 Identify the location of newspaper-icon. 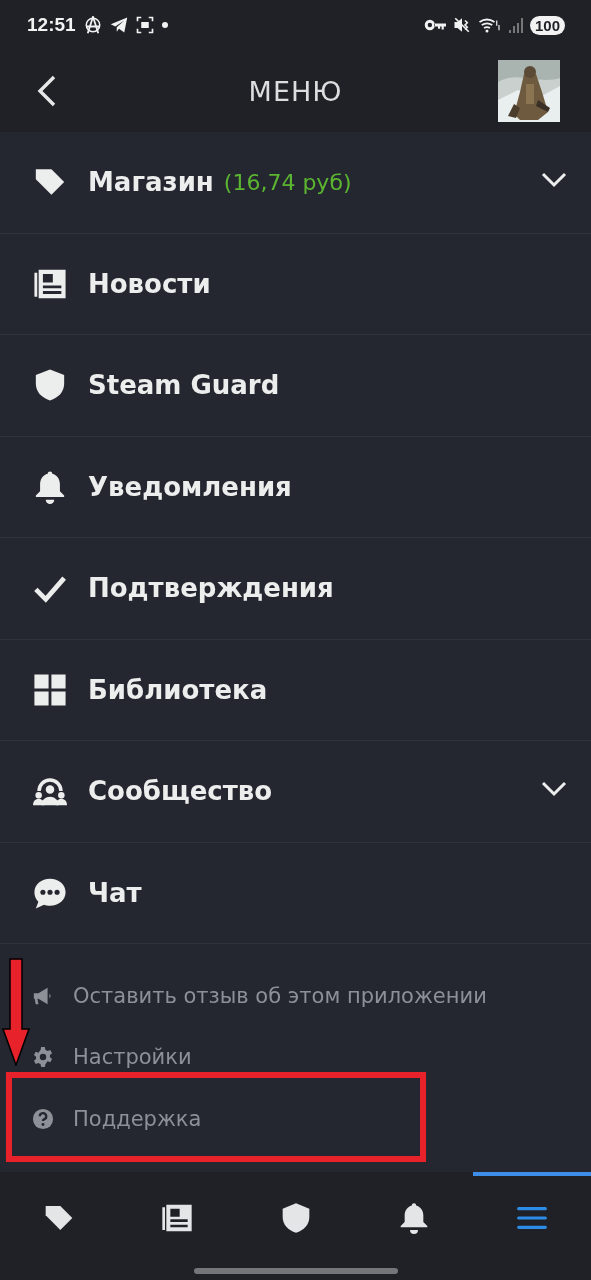
(177, 1218).